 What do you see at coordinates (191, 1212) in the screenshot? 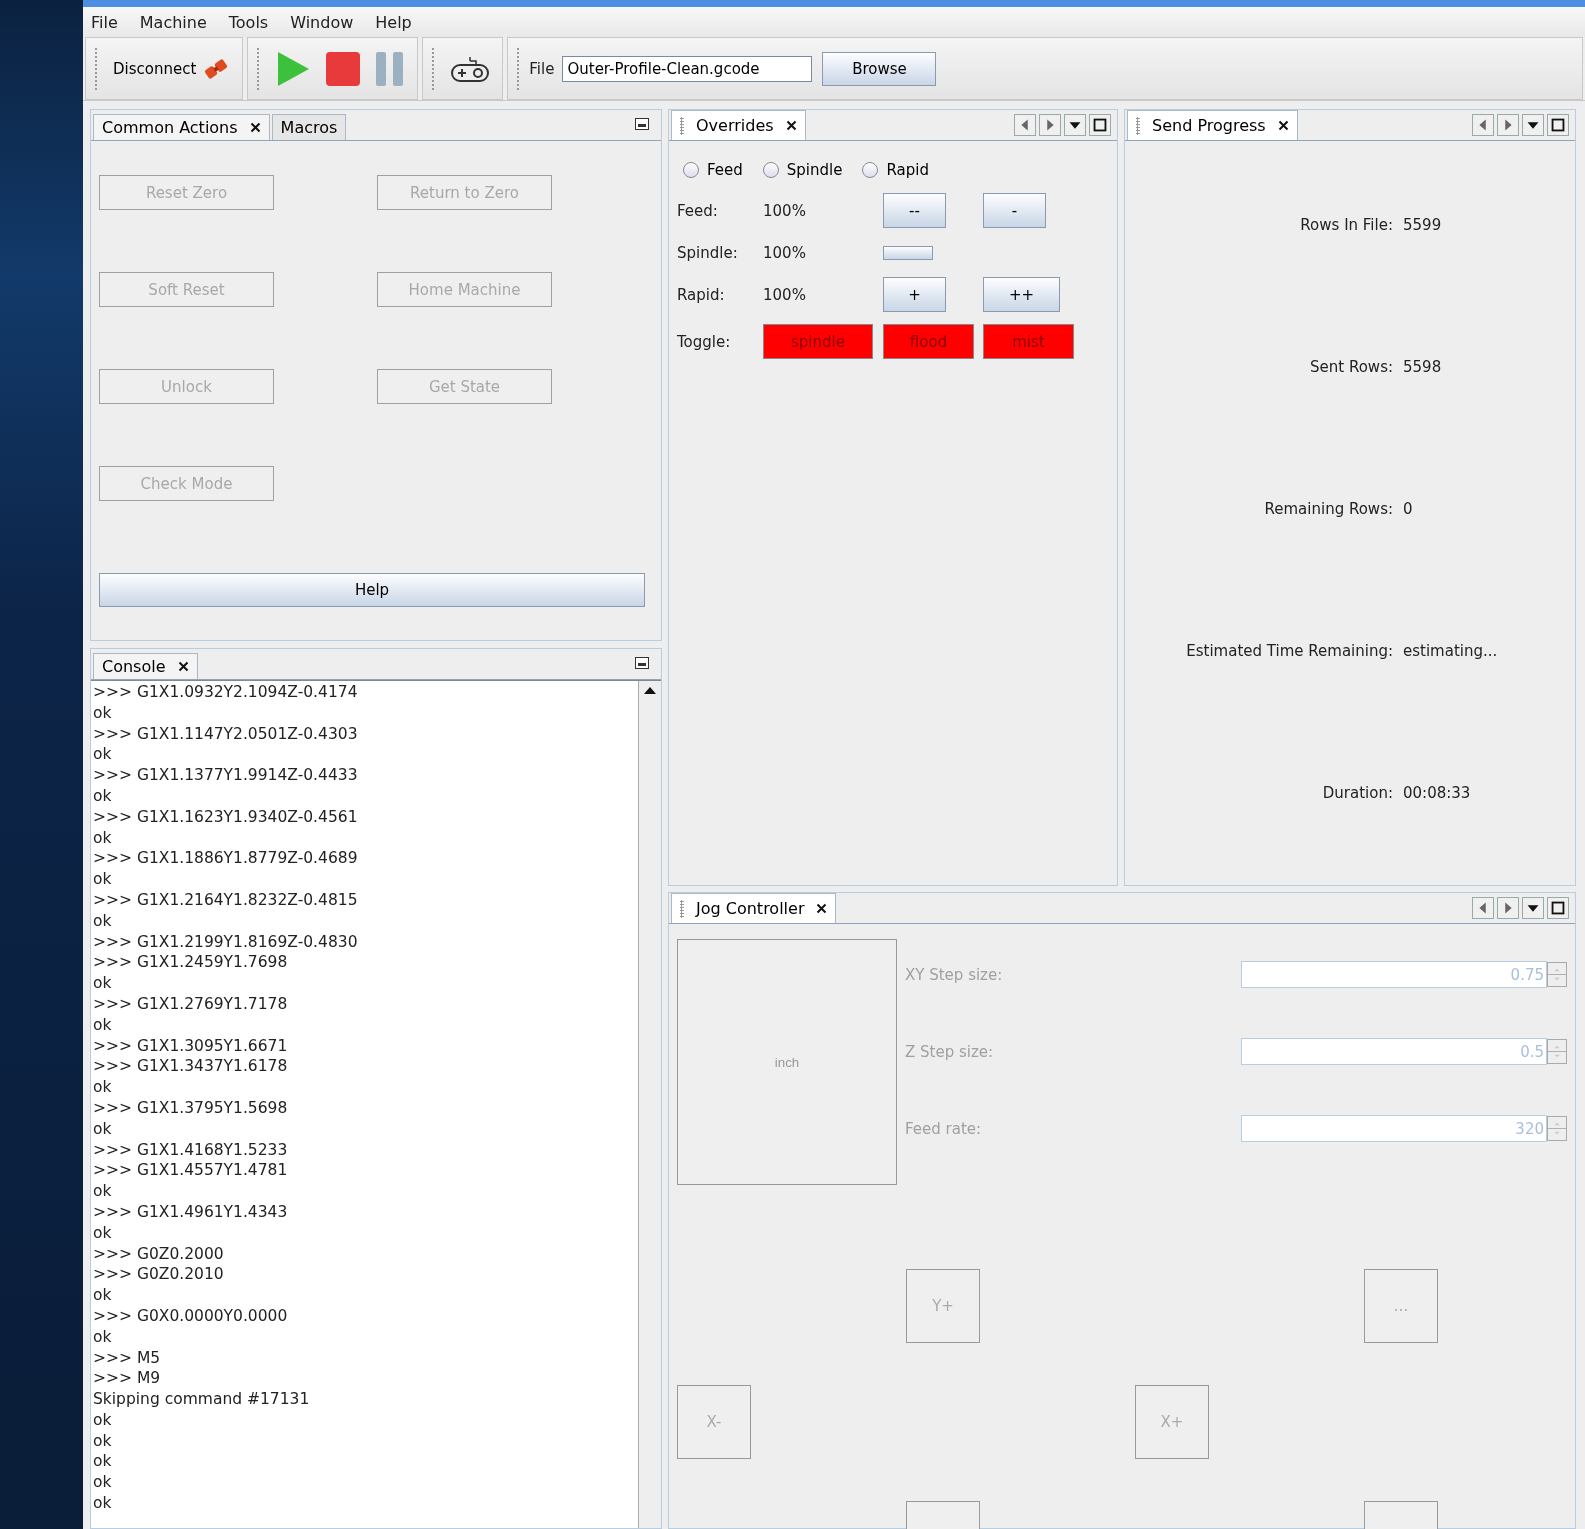
I see `console-line: >>> G1X1.4961Y1.4343` at bounding box center [191, 1212].